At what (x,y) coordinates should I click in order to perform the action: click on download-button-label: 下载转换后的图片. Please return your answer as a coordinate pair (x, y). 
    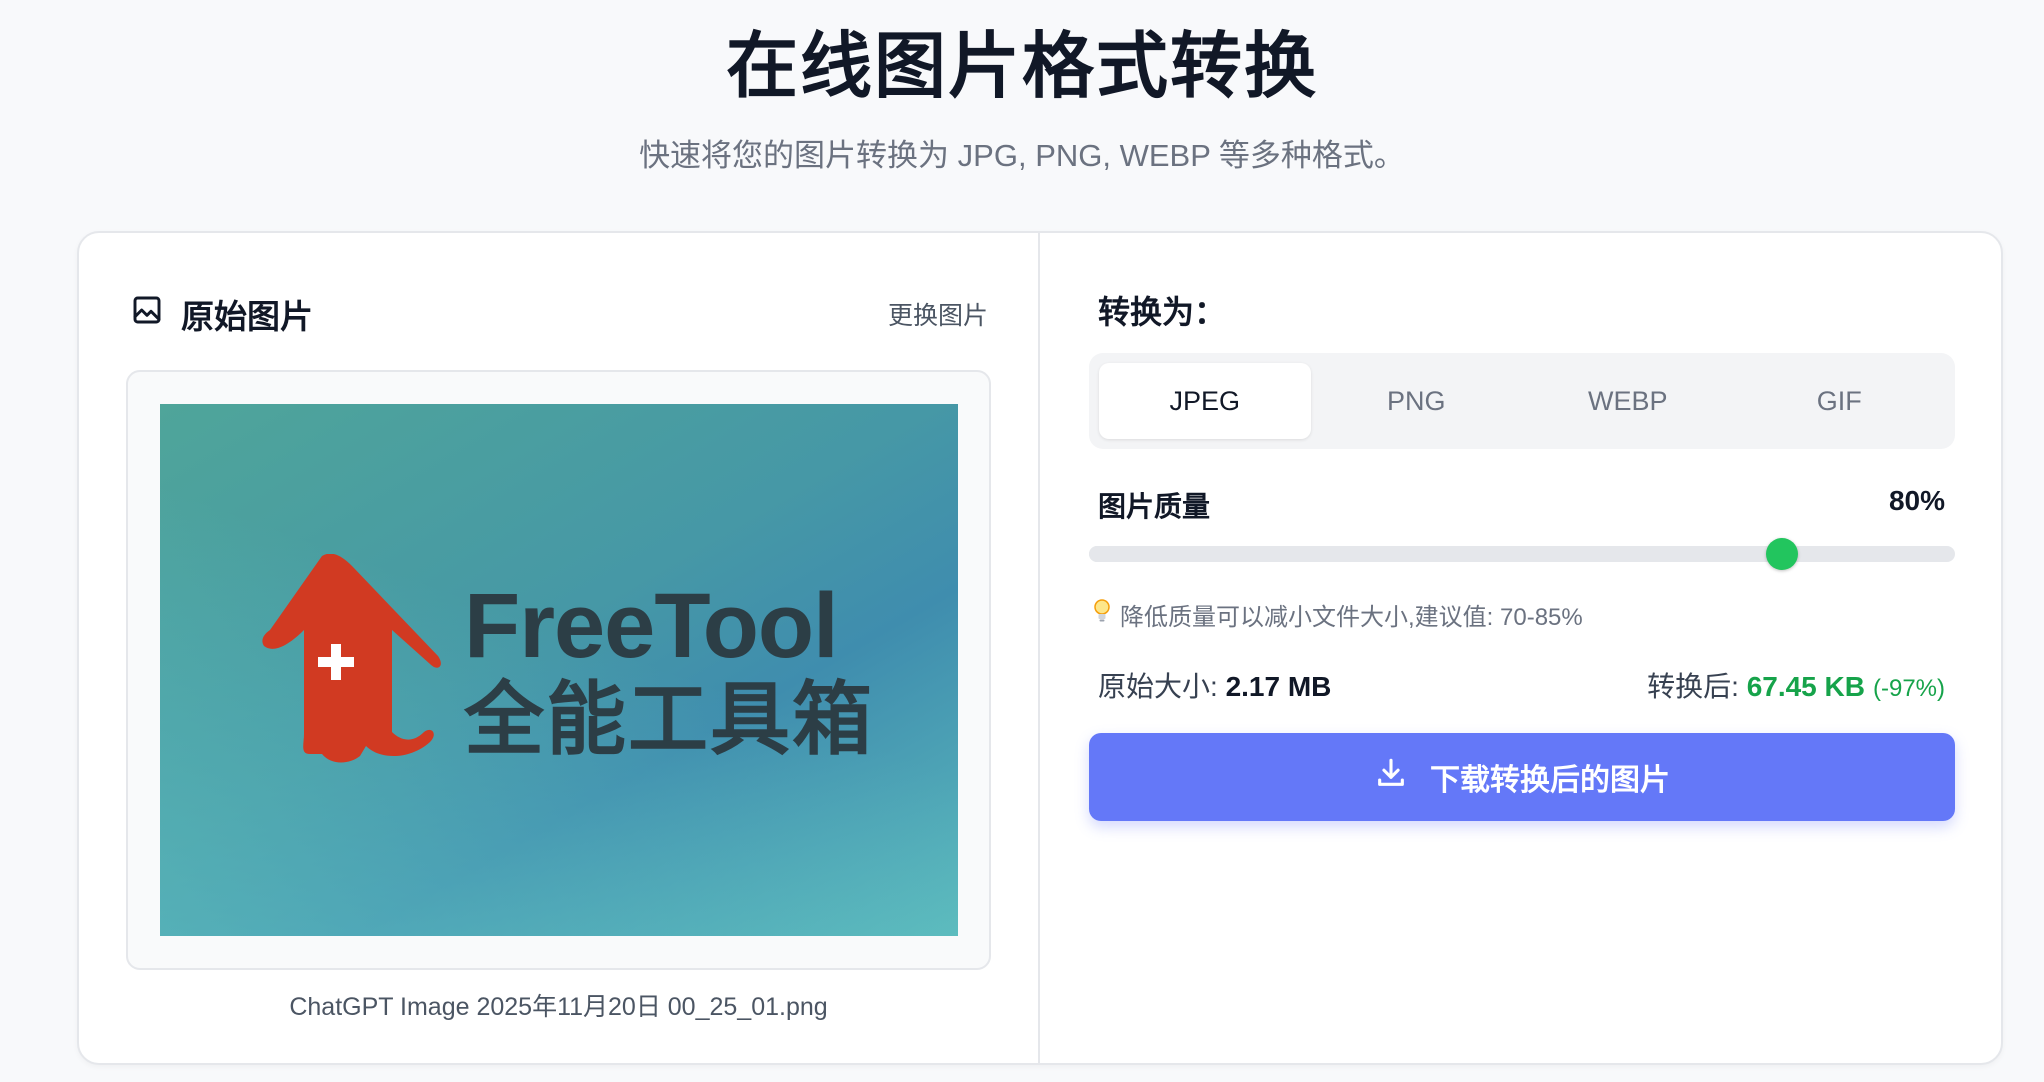
    Looking at the image, I should click on (1550, 780).